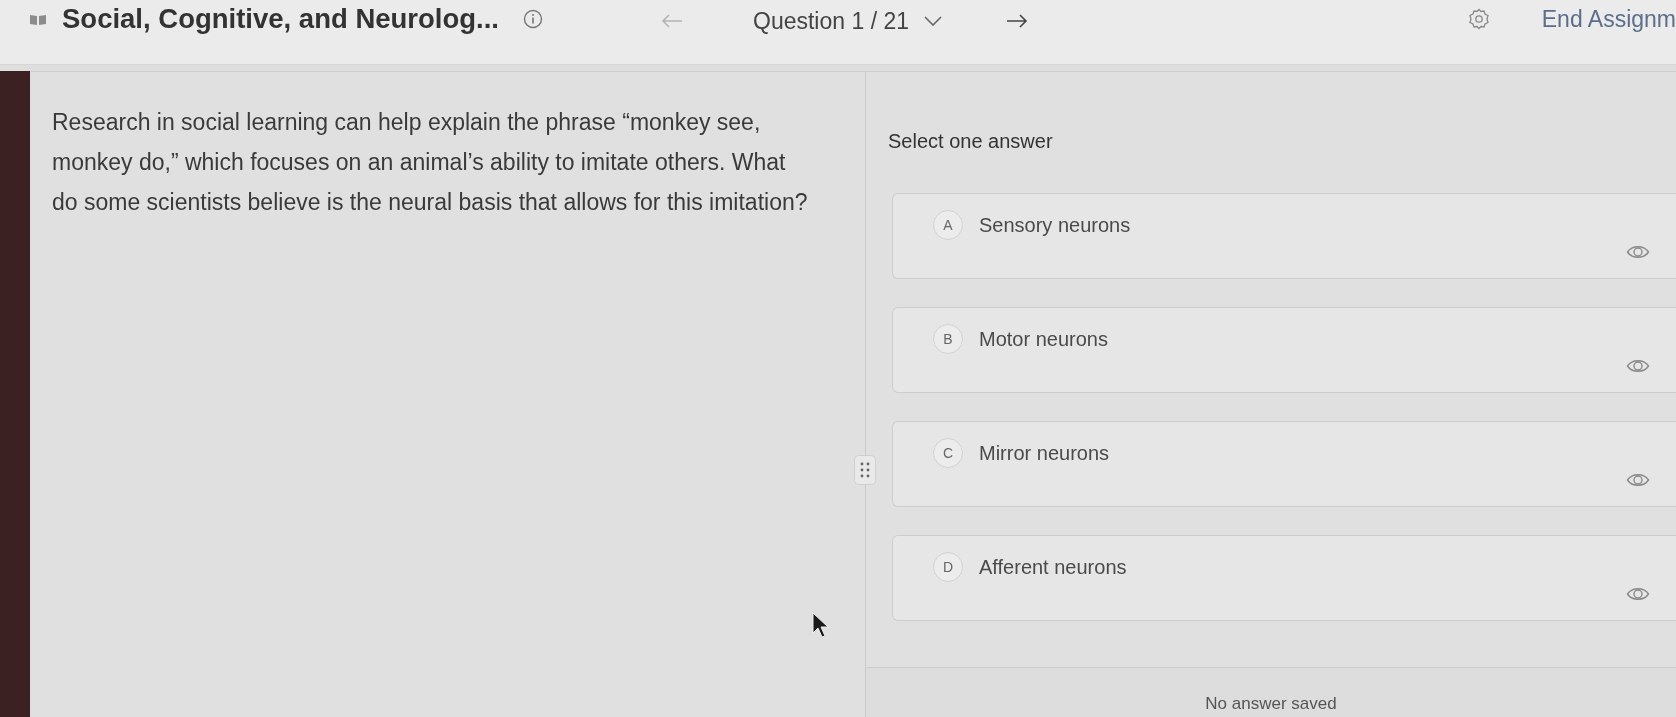 The width and height of the screenshot is (1676, 717). I want to click on option-letter: B, so click(948, 339).